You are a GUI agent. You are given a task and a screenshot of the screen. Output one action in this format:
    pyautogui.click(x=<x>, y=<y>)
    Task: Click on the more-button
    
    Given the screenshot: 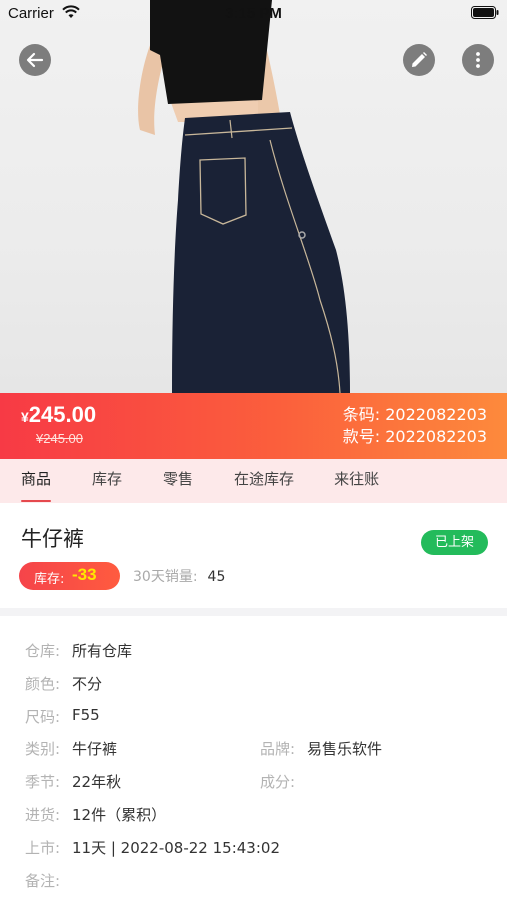 What is the action you would take?
    pyautogui.click(x=478, y=60)
    